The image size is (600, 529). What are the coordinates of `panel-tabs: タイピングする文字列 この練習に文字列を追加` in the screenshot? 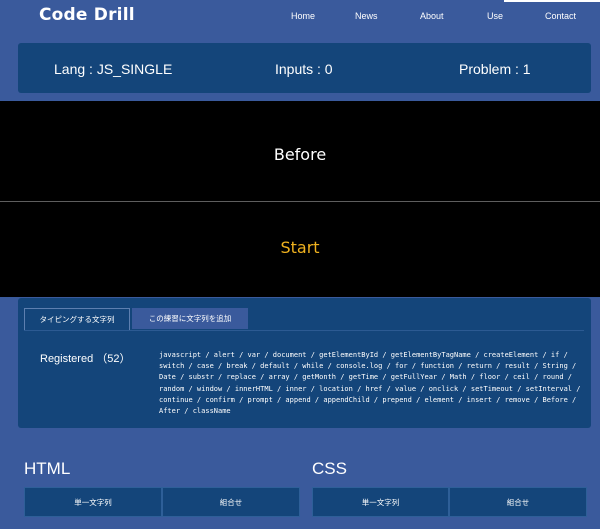 It's located at (304, 319).